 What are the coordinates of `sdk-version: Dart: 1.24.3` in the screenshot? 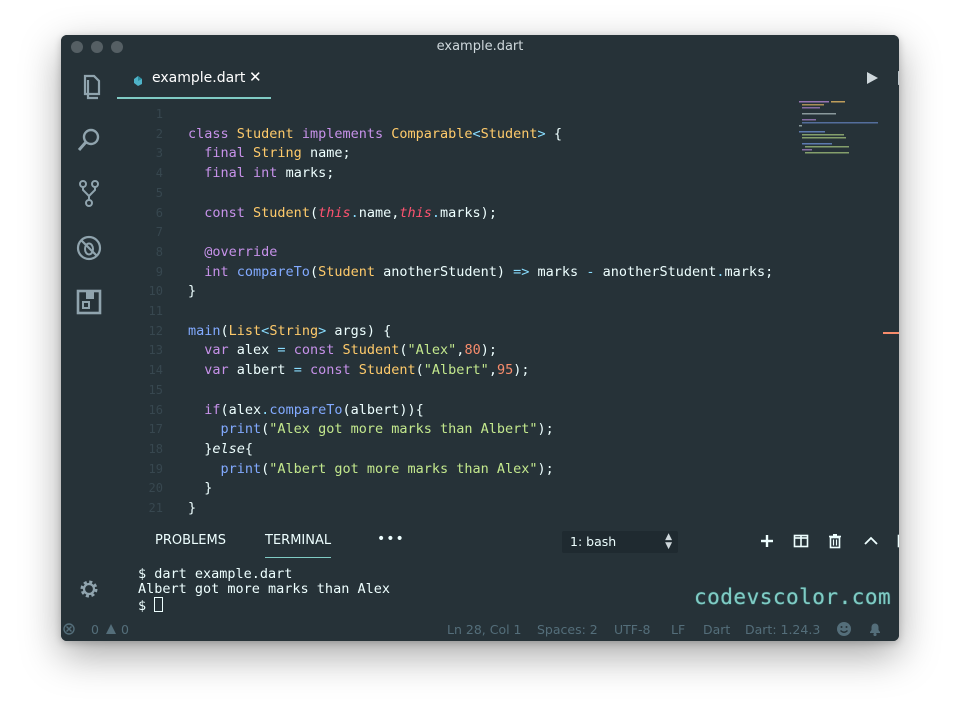 It's located at (782, 629).